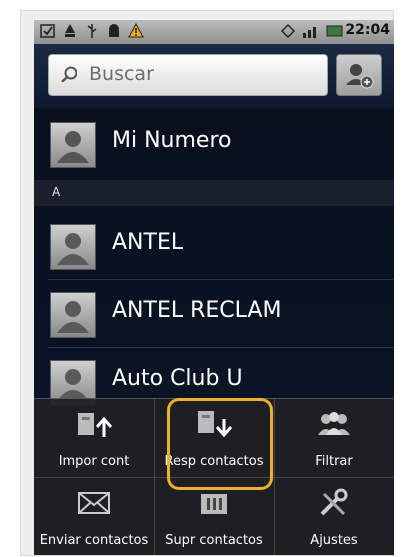  Describe the element at coordinates (94, 438) in the screenshot. I see `menu-item-import: Impor cont` at that location.